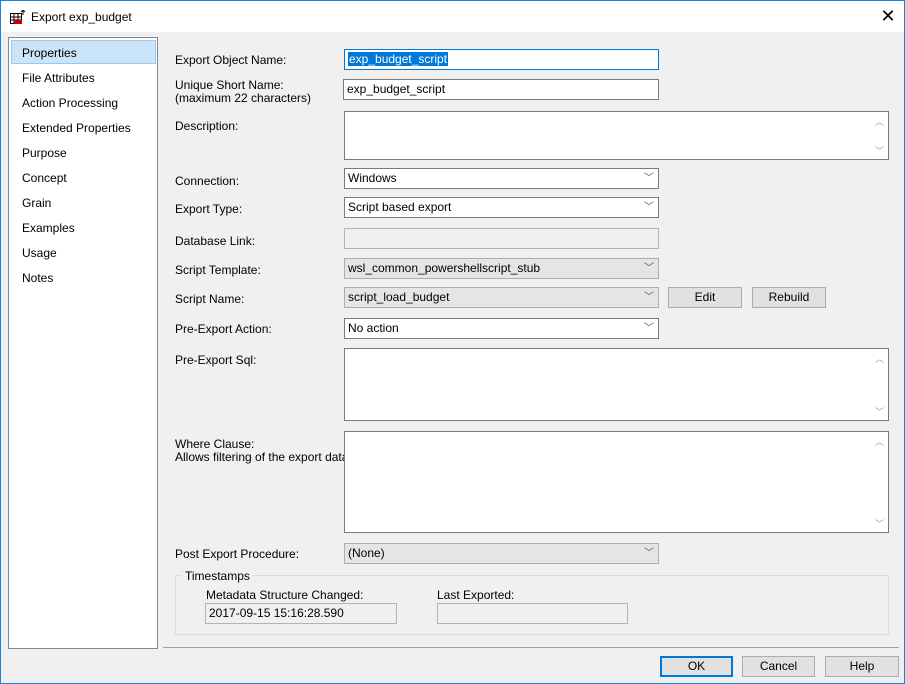 The height and width of the screenshot is (684, 905). What do you see at coordinates (452, 16) in the screenshot?
I see `title-bar: Export exp_budget ✕` at bounding box center [452, 16].